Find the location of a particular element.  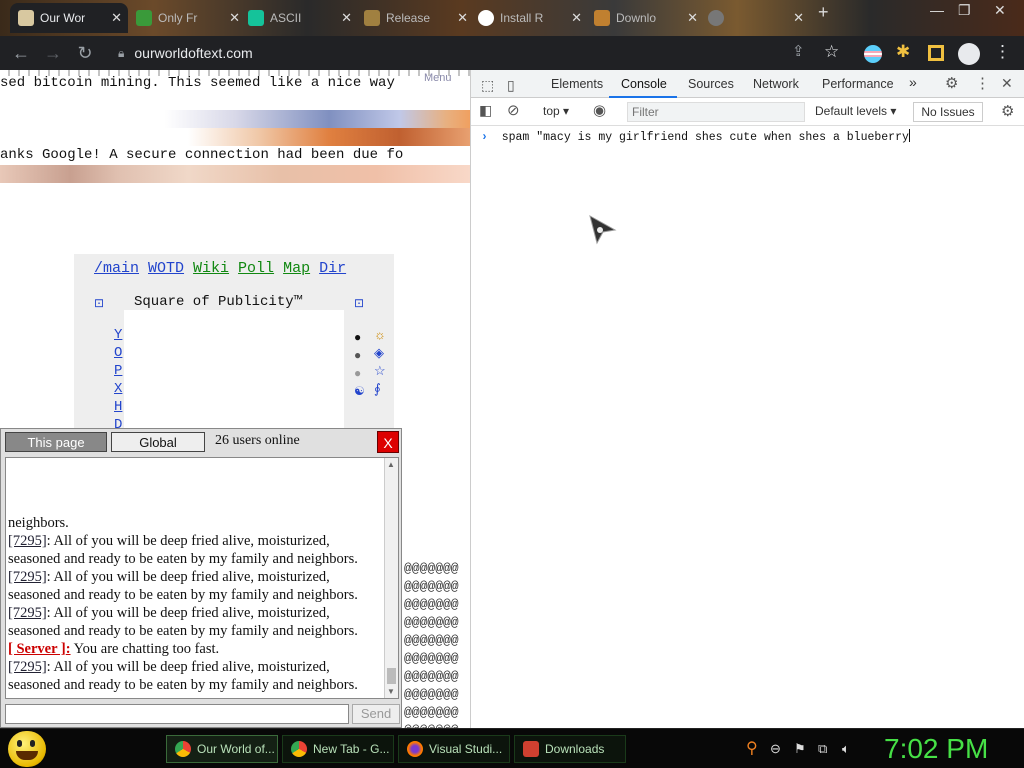

search-icon: ⚲ is located at coordinates (752, 748).